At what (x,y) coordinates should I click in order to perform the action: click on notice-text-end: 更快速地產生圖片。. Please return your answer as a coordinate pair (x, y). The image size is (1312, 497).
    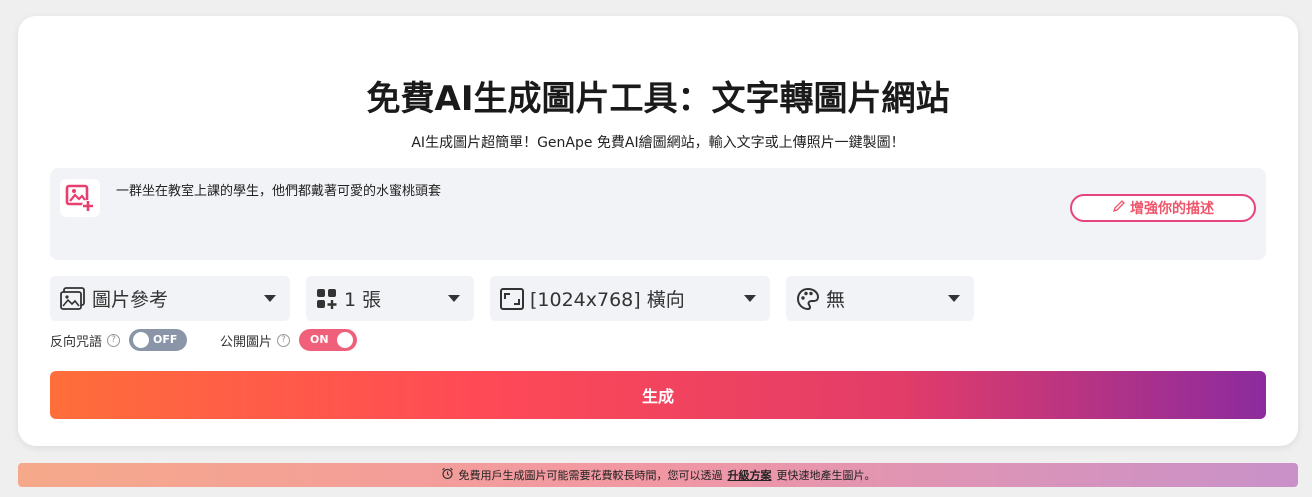
    Looking at the image, I should click on (826, 475).